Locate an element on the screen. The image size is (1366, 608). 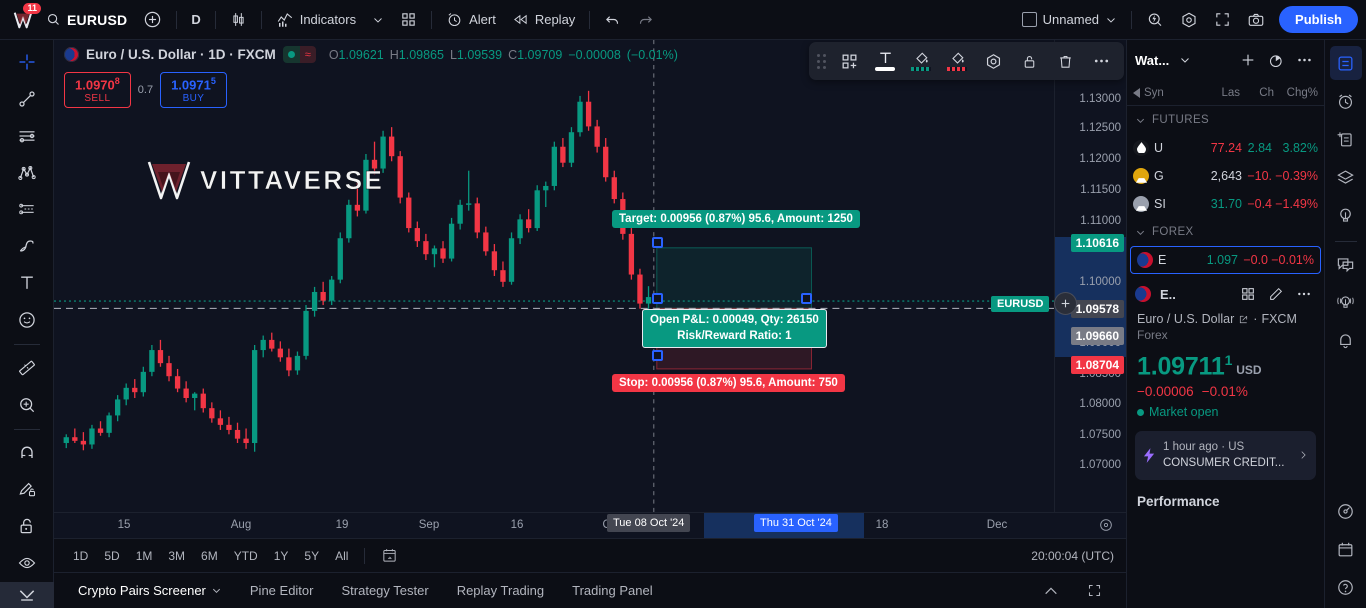
floating-drawing-toolbar is located at coordinates (966, 61).